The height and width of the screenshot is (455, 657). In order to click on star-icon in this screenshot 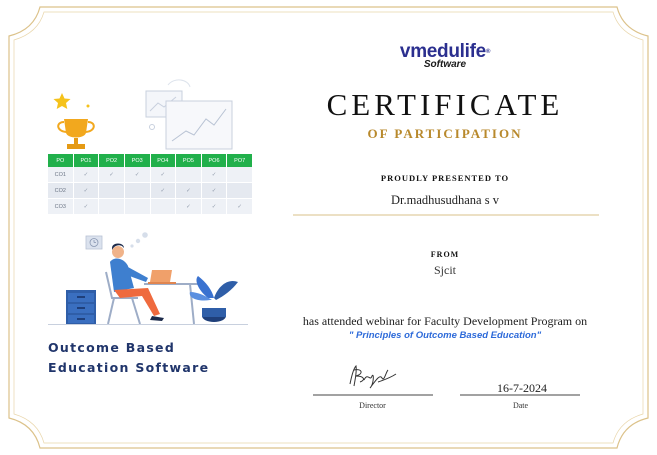, I will do `click(62, 101)`.